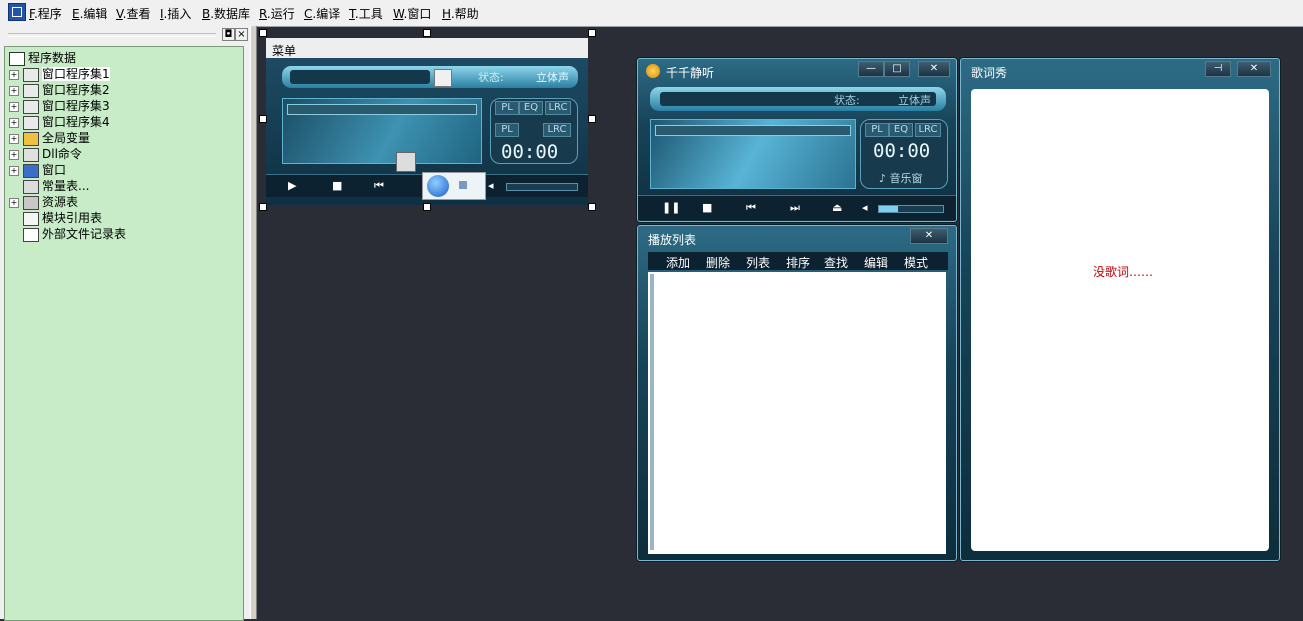  What do you see at coordinates (901, 178) in the screenshot?
I see `music-window-button: ♪ 音乐窗` at bounding box center [901, 178].